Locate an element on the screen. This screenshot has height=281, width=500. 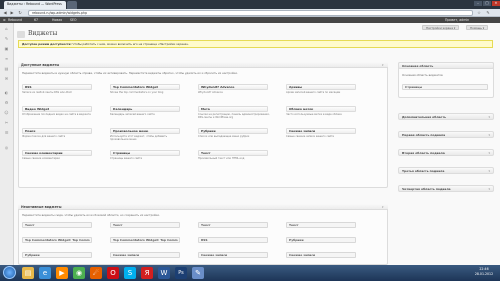
widget-description: Часто используемые метки в виде облака is located at coordinates (314, 114).